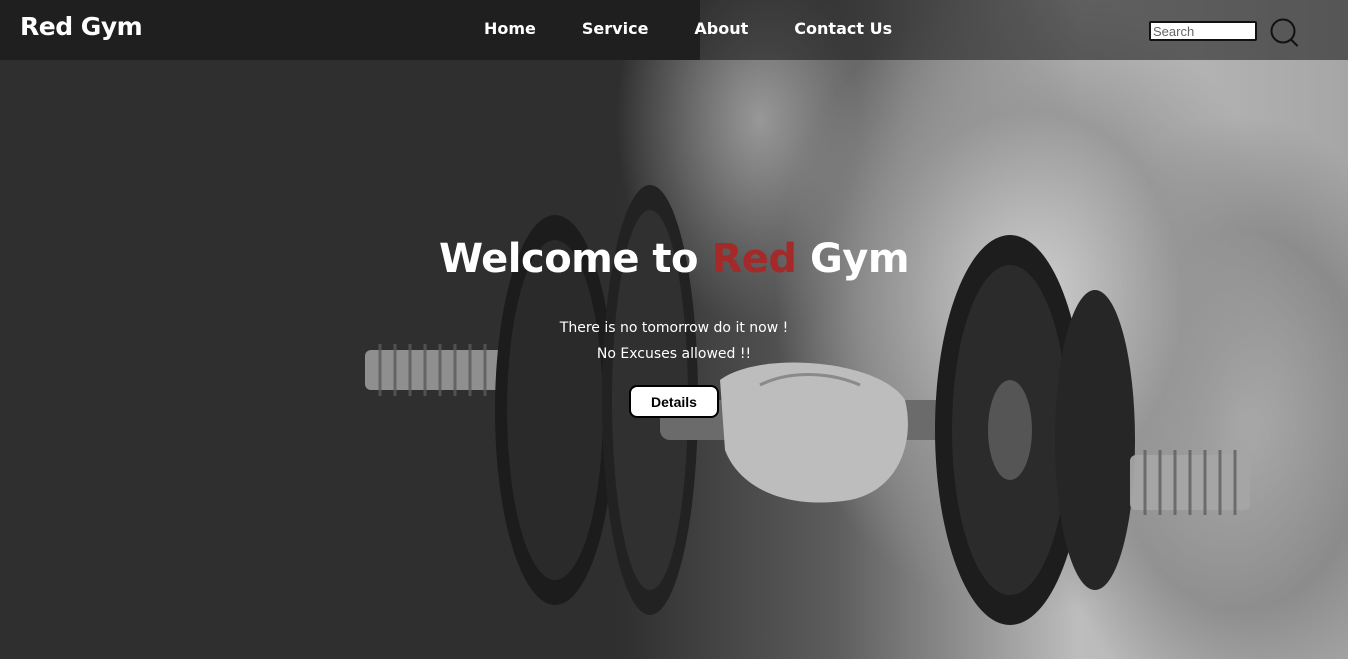 The height and width of the screenshot is (659, 1348). I want to click on details-button: Details, so click(674, 401).